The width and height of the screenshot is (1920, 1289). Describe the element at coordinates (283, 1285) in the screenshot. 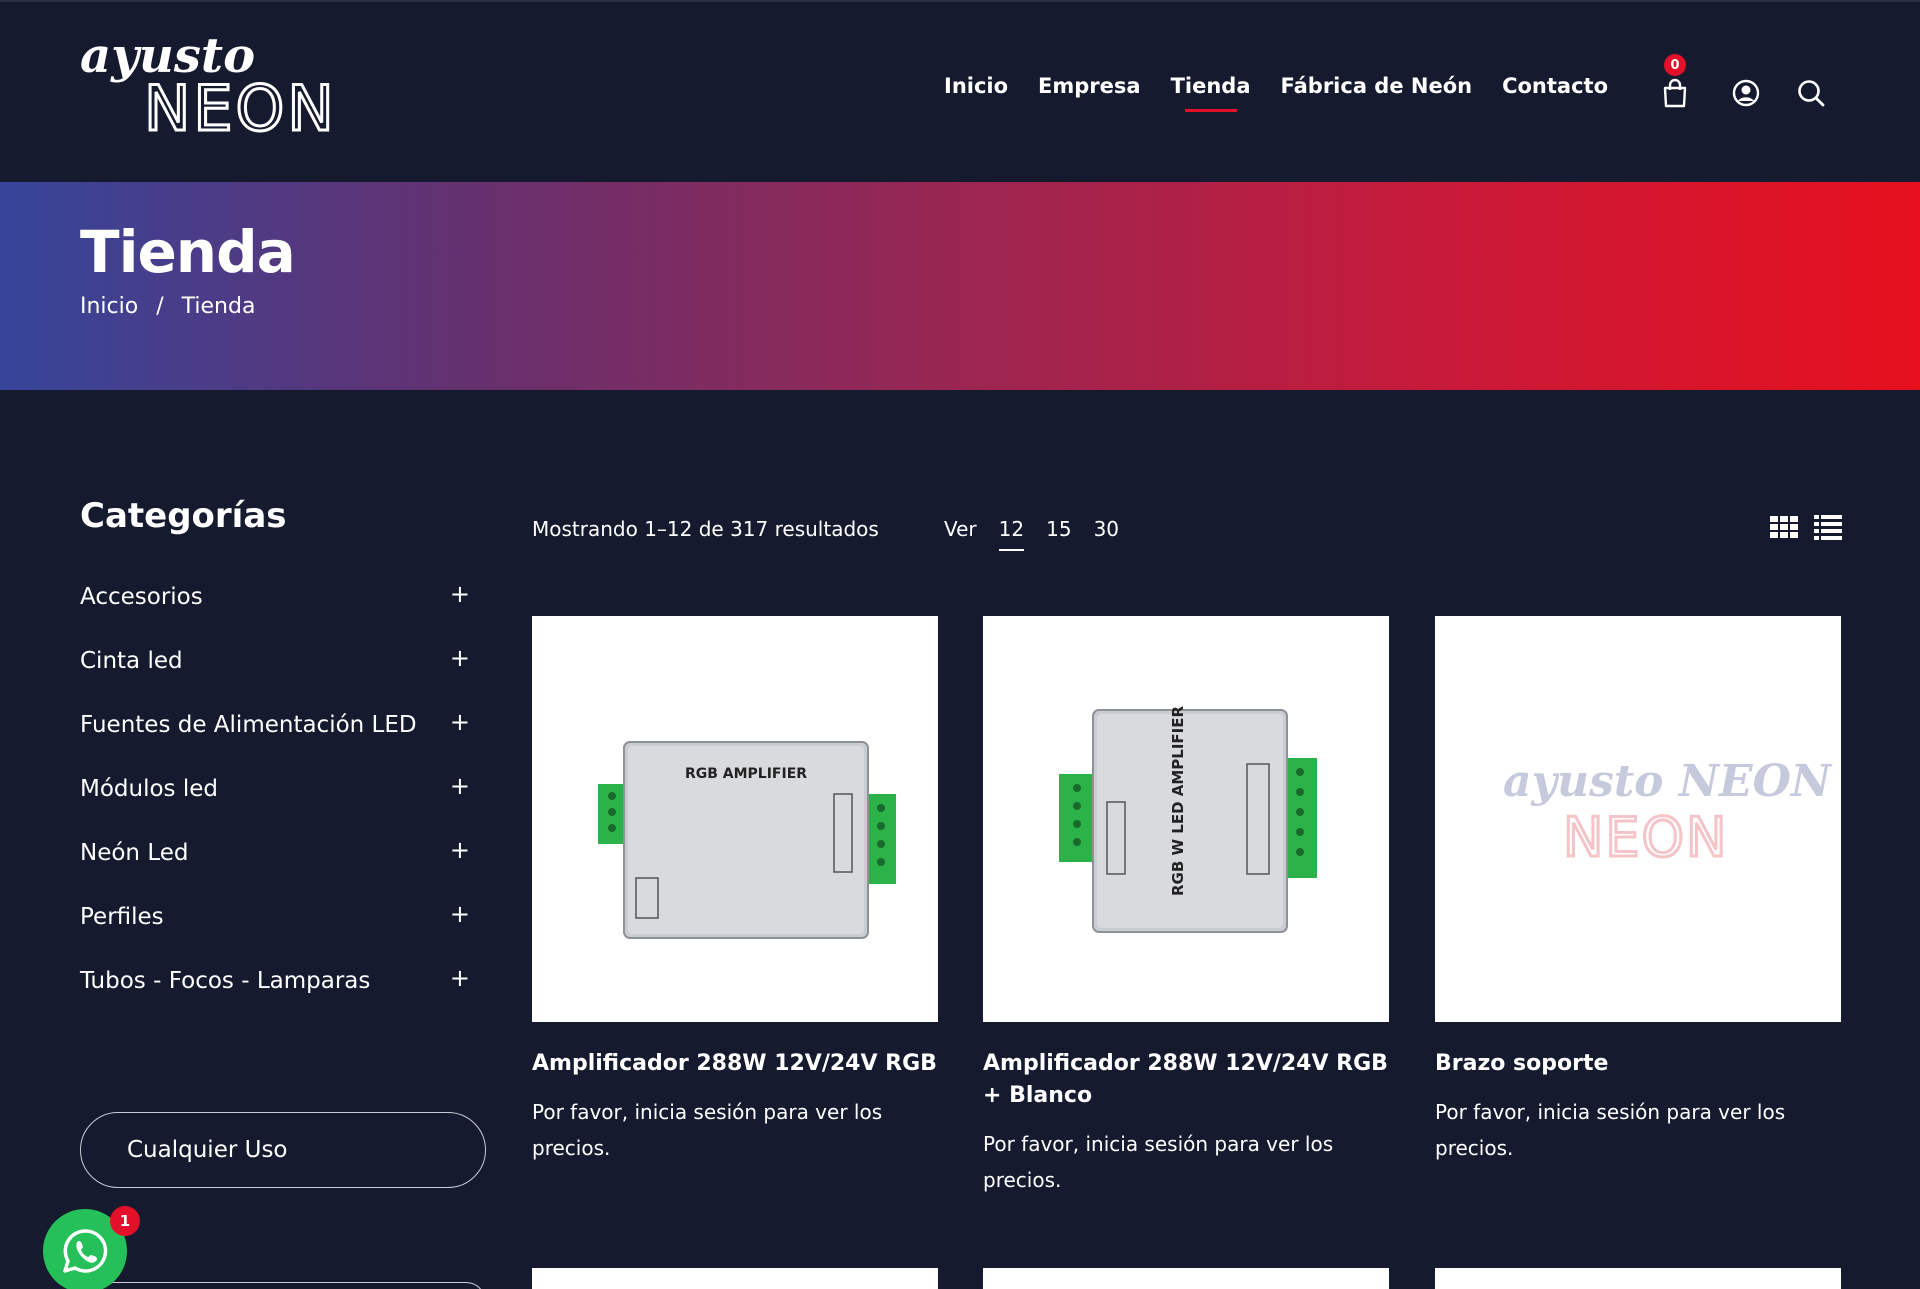

I see `second-filter-select` at that location.